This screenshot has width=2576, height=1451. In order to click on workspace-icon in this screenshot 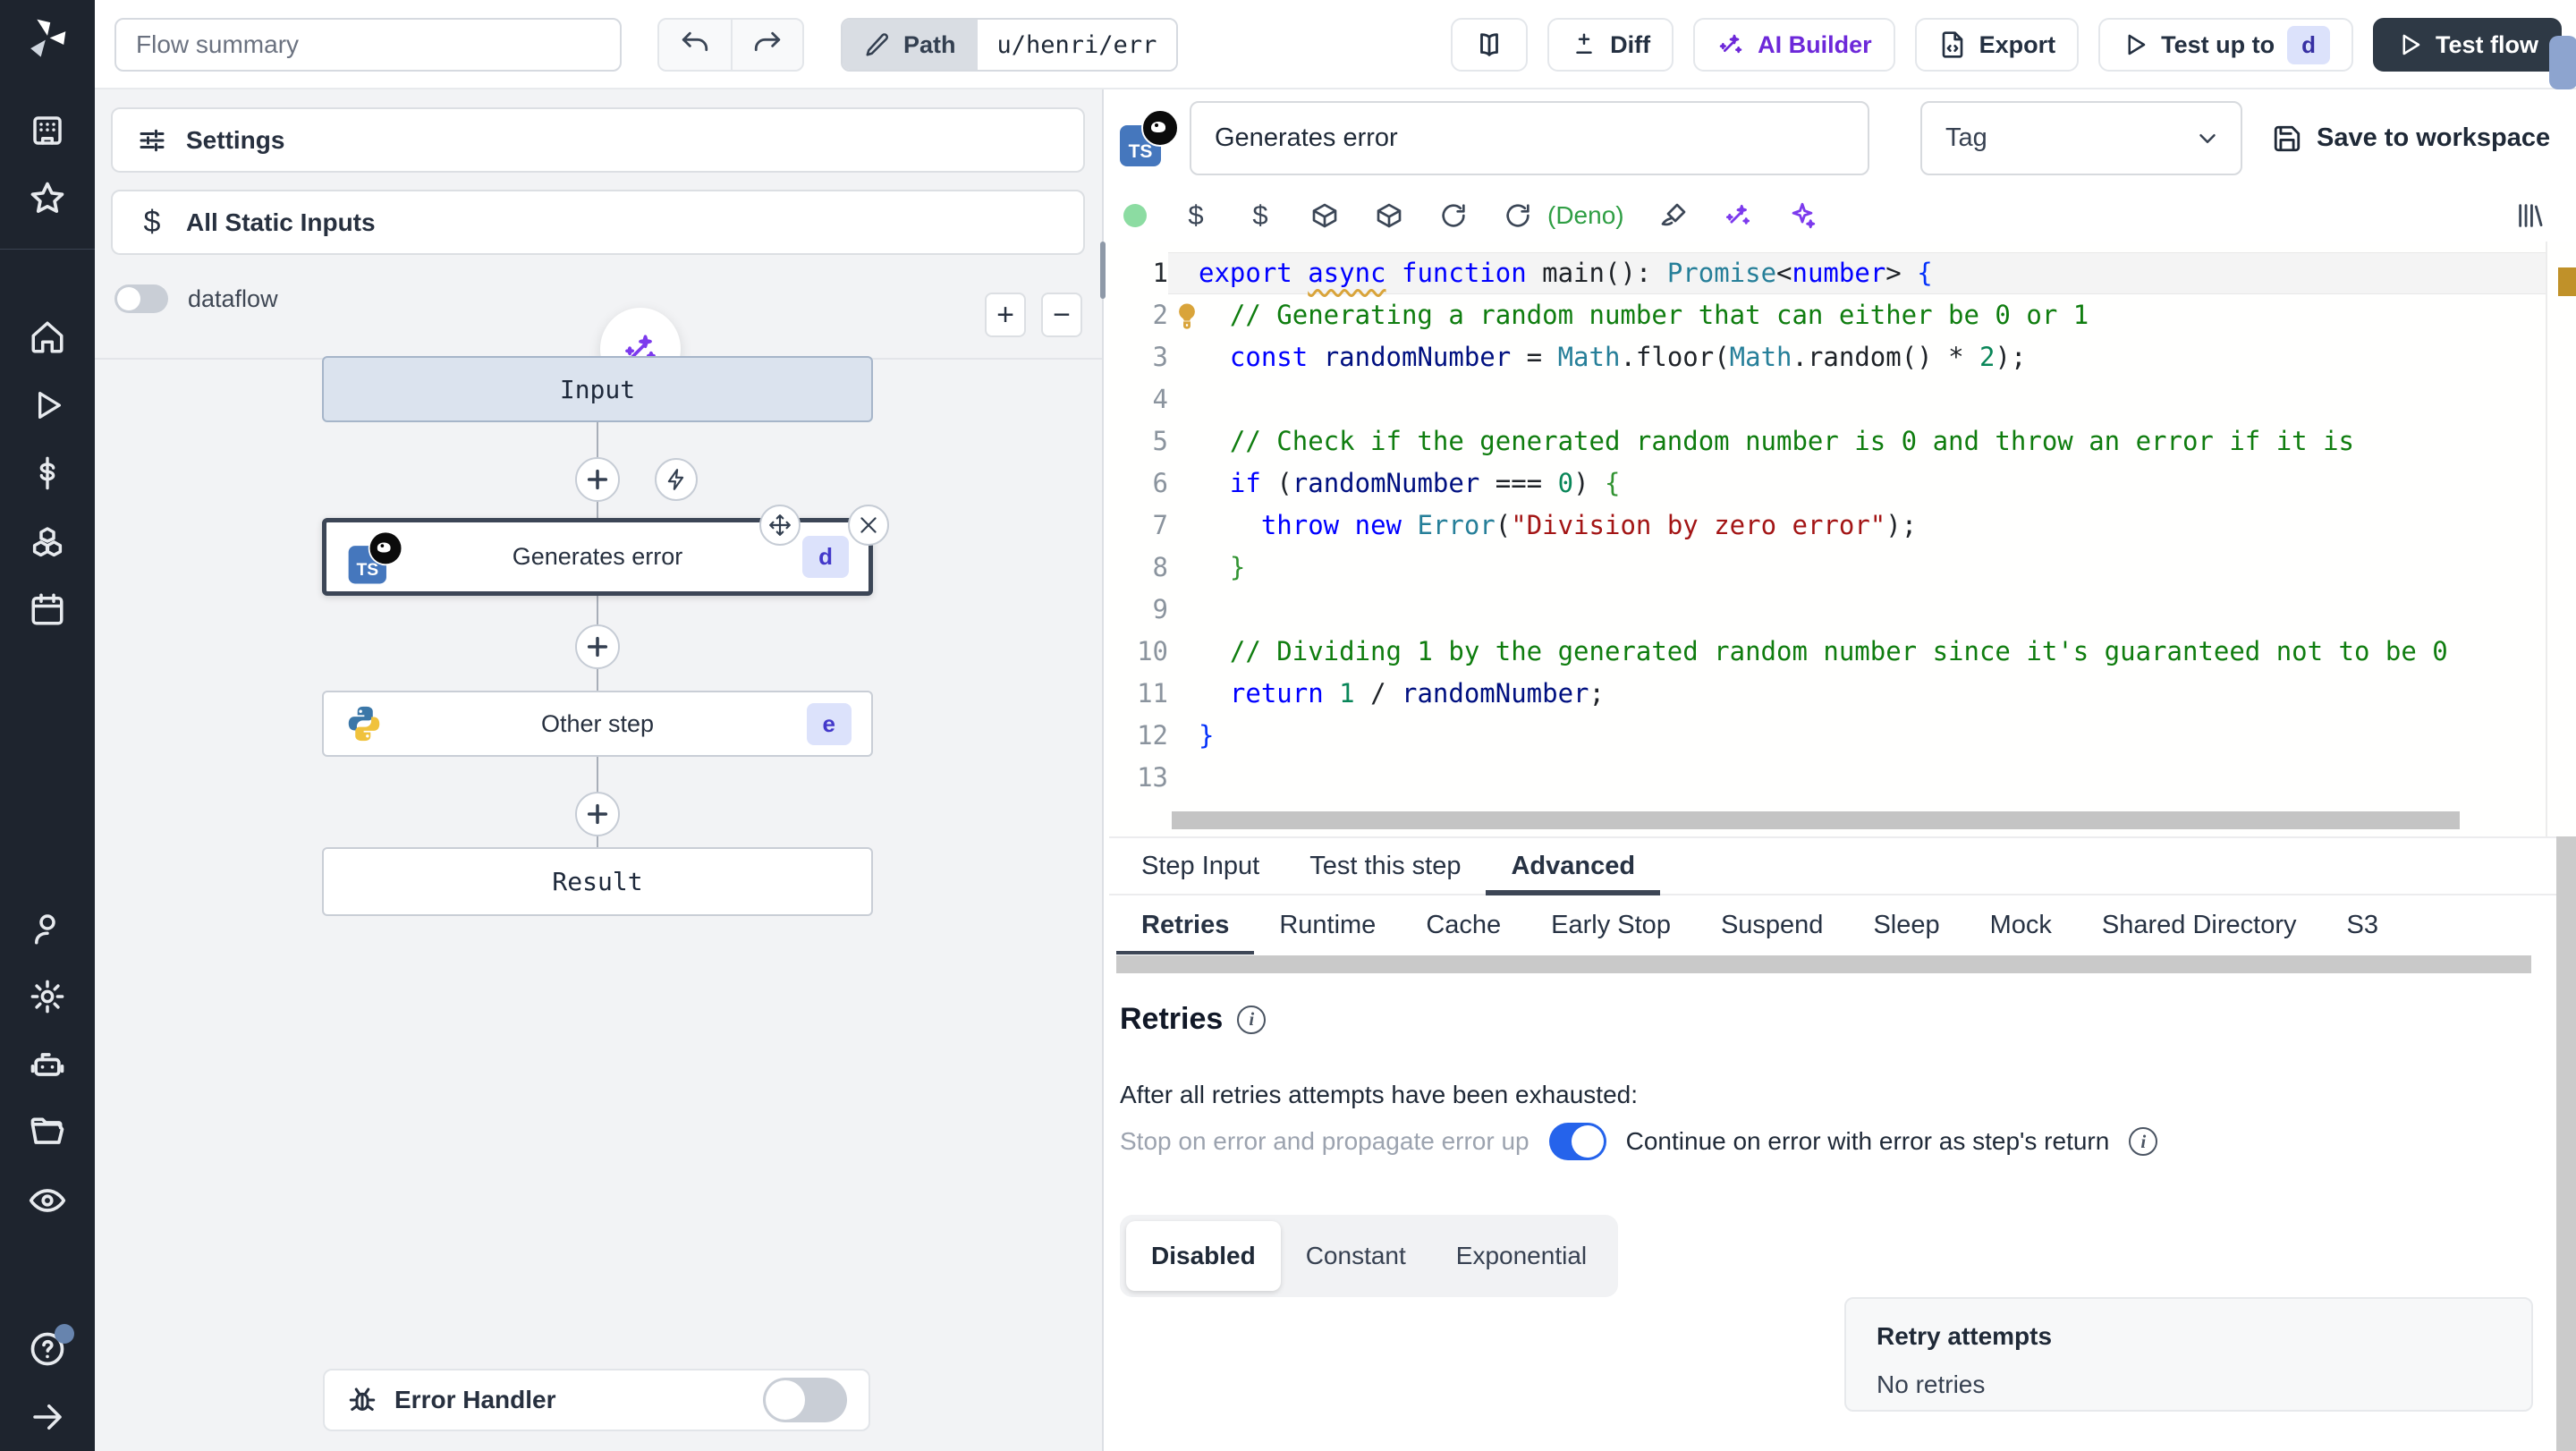, I will do `click(47, 130)`.